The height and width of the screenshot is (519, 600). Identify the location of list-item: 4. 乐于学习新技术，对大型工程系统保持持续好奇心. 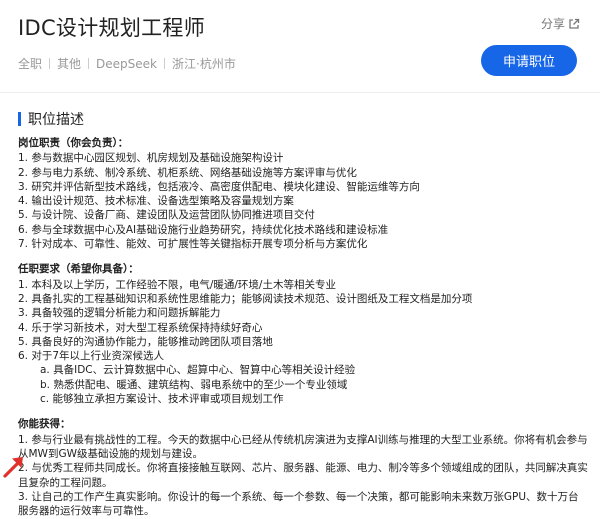
(140, 327).